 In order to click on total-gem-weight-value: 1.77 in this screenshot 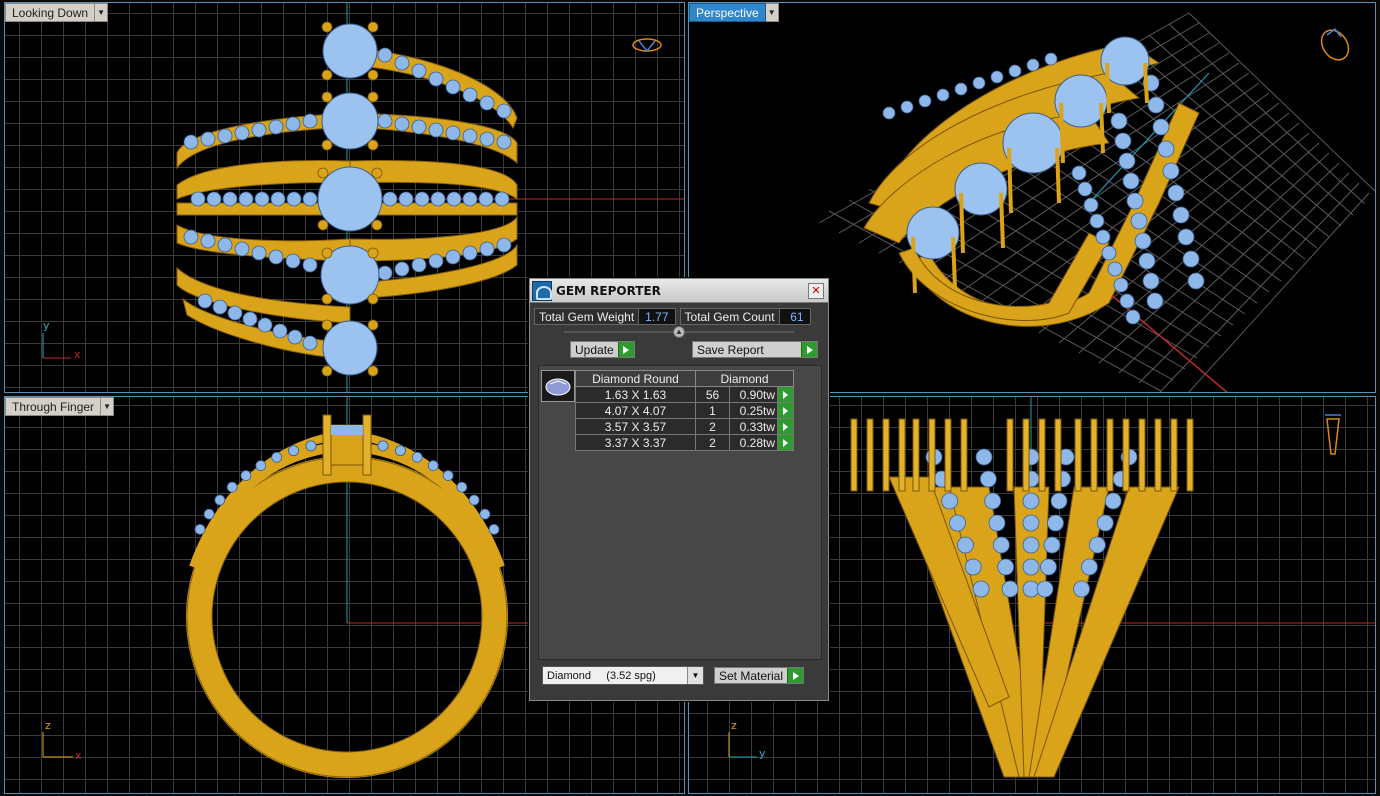, I will do `click(657, 316)`.